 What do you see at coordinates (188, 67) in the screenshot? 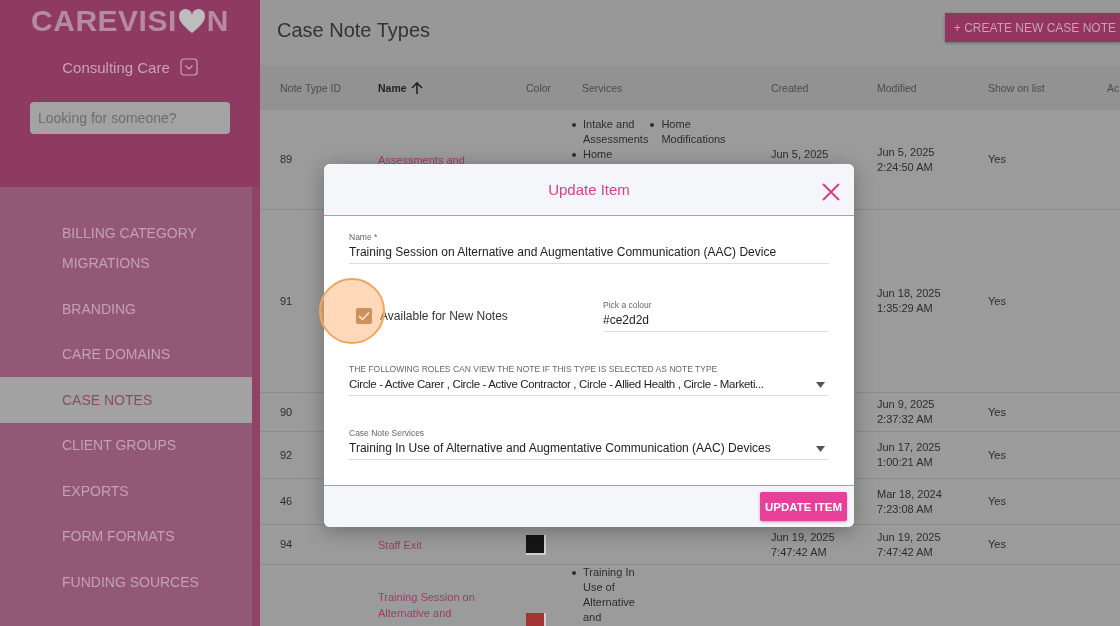
I see `chevron-down-icon` at bounding box center [188, 67].